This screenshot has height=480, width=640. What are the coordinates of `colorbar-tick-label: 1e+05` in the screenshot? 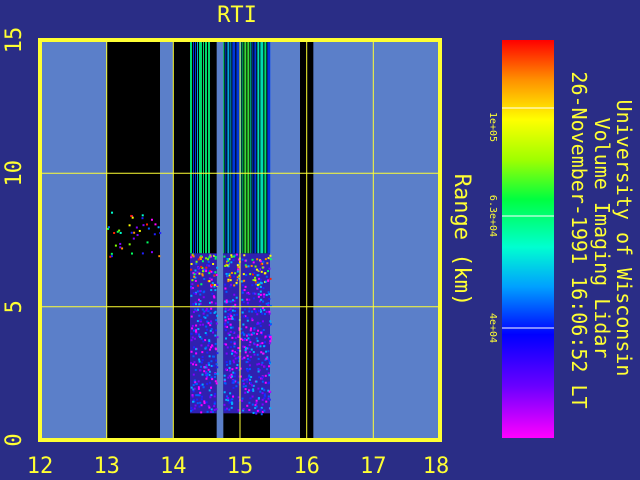 It's located at (492, 127).